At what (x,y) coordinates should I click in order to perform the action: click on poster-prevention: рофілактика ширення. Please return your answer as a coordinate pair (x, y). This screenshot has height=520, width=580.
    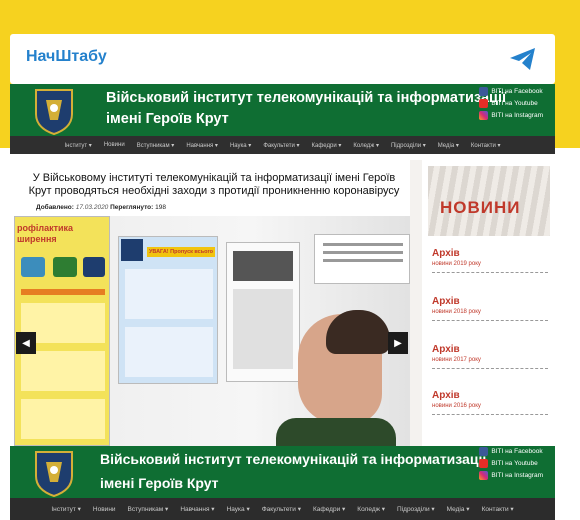
    Looking at the image, I should click on (62, 331).